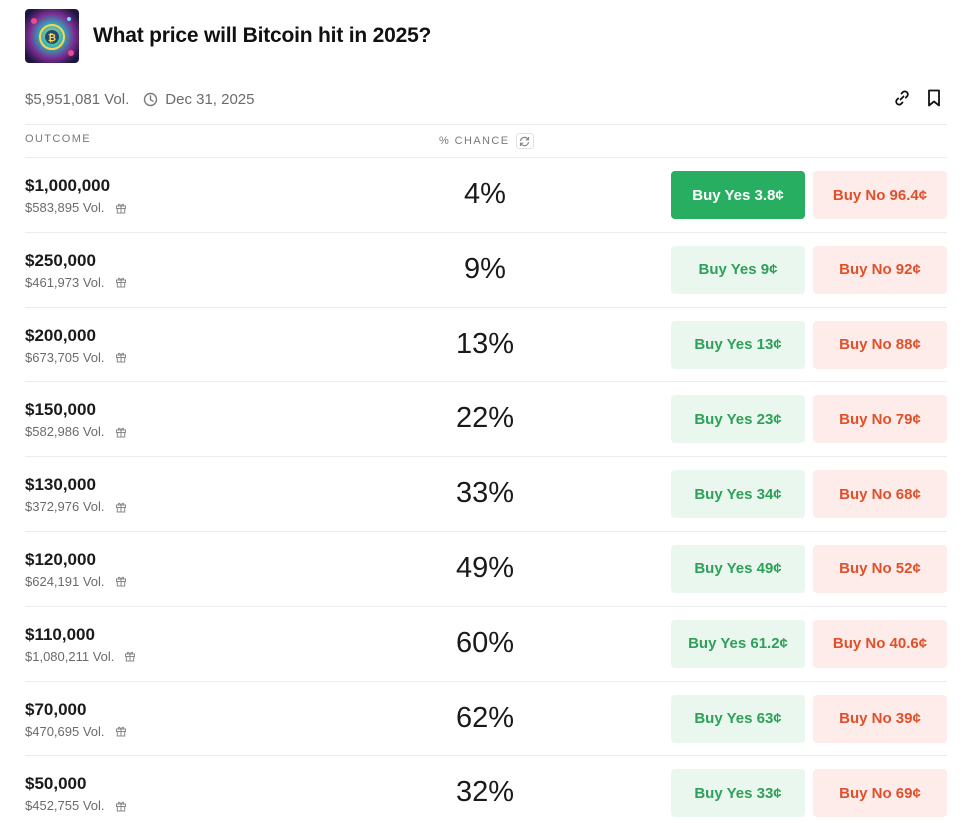 This screenshot has width=968, height=823. Describe the element at coordinates (880, 643) in the screenshot. I see `buy-no-button: Buy No 40.6¢` at that location.